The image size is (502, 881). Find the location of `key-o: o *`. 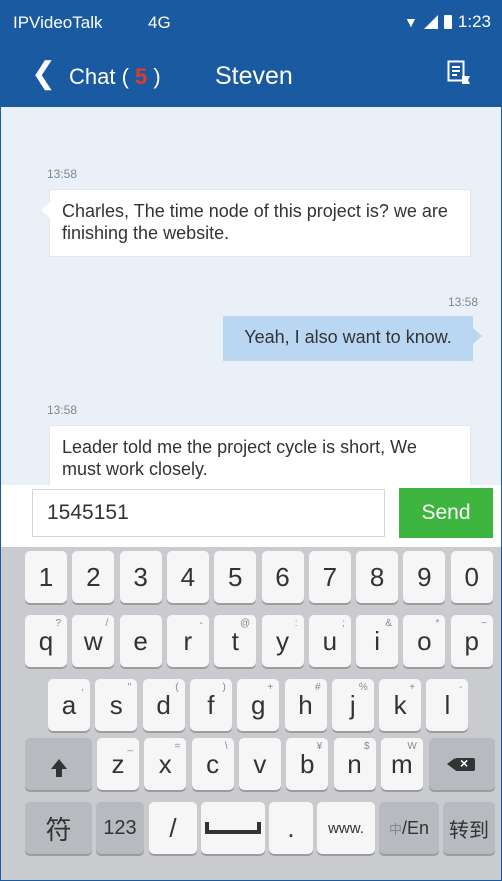

key-o: o * is located at coordinates (424, 641).